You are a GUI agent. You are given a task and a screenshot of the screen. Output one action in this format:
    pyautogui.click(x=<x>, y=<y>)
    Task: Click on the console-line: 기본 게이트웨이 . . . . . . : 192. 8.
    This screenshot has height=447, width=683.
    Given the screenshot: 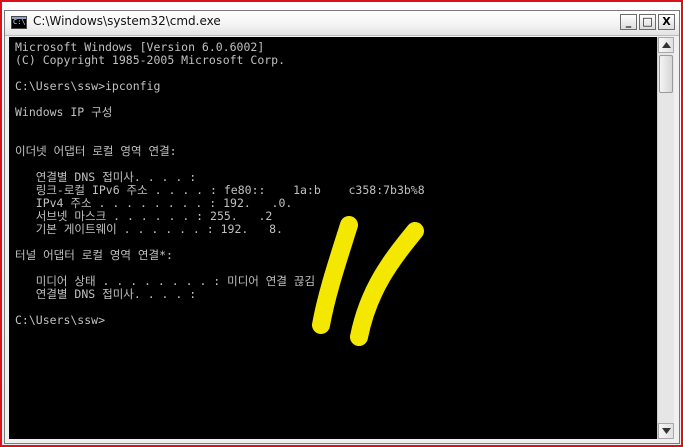 What is the action you would take?
    pyautogui.click(x=149, y=229)
    